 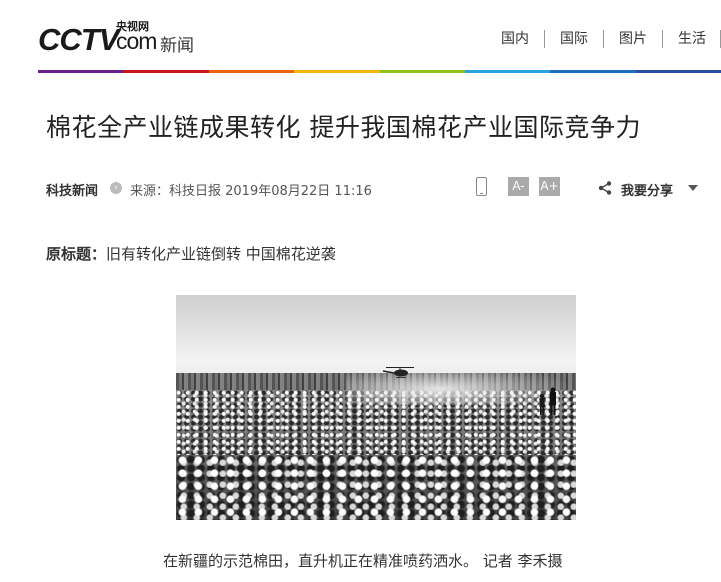 I want to click on channel-link: 科技新闻, so click(x=72, y=189).